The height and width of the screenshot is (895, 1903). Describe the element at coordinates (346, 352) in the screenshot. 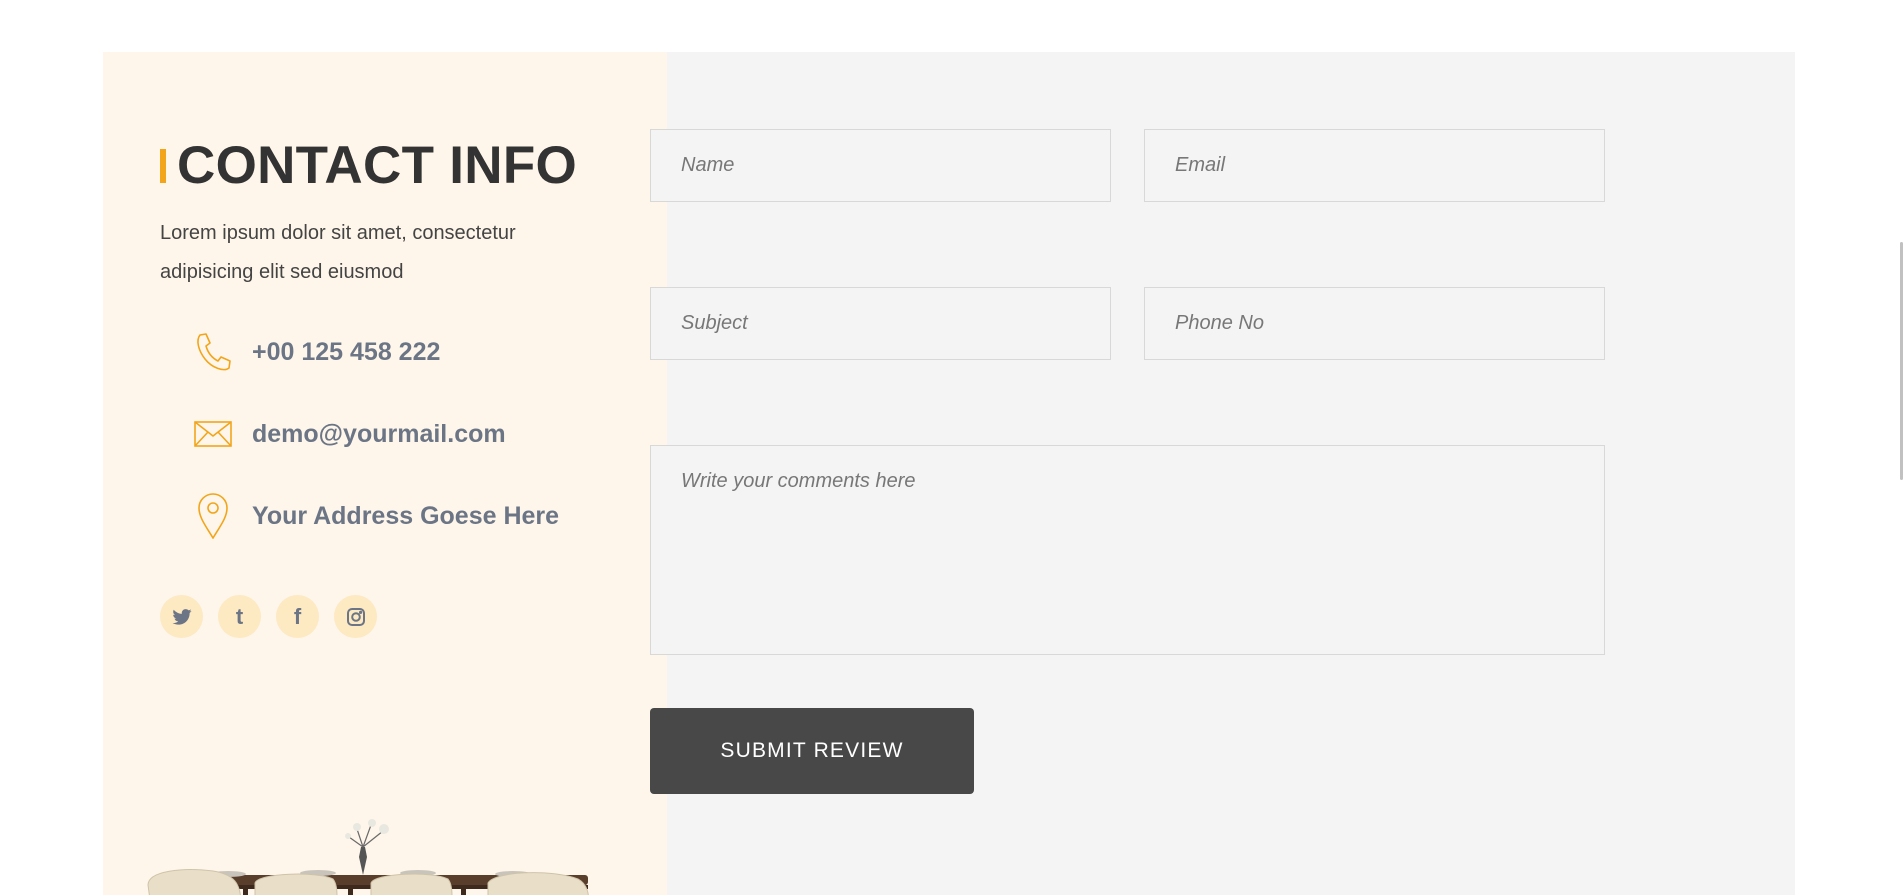

I see `phone-link: +00 125 458 222` at that location.